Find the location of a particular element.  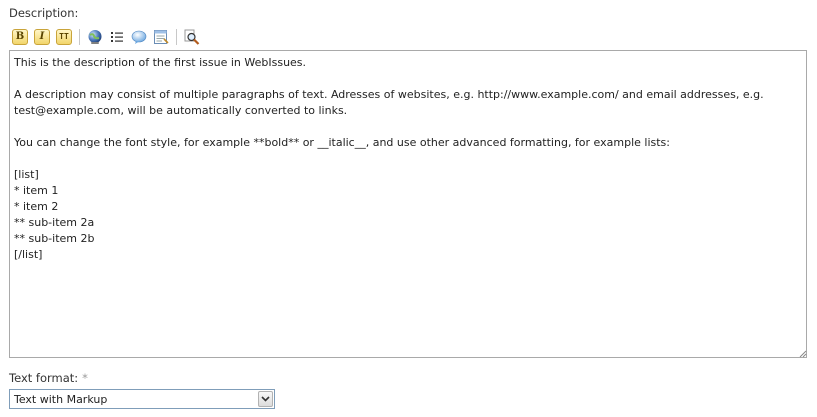

bold-icon: B is located at coordinates (20, 36).